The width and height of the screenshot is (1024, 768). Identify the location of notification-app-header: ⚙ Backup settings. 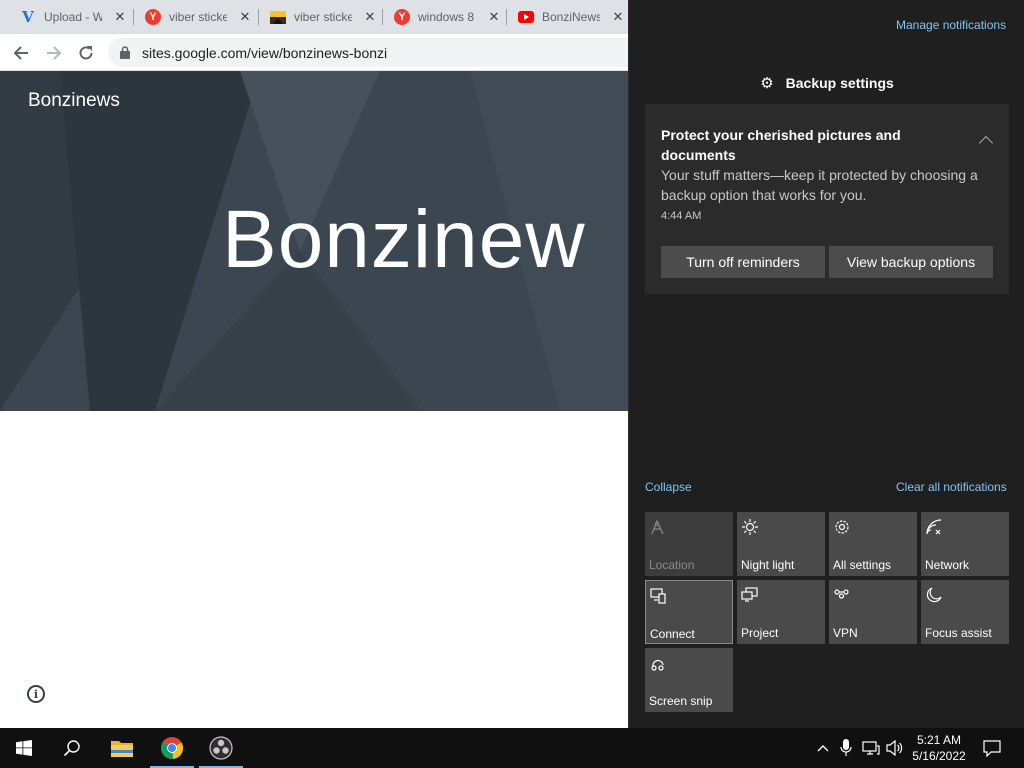
(826, 83).